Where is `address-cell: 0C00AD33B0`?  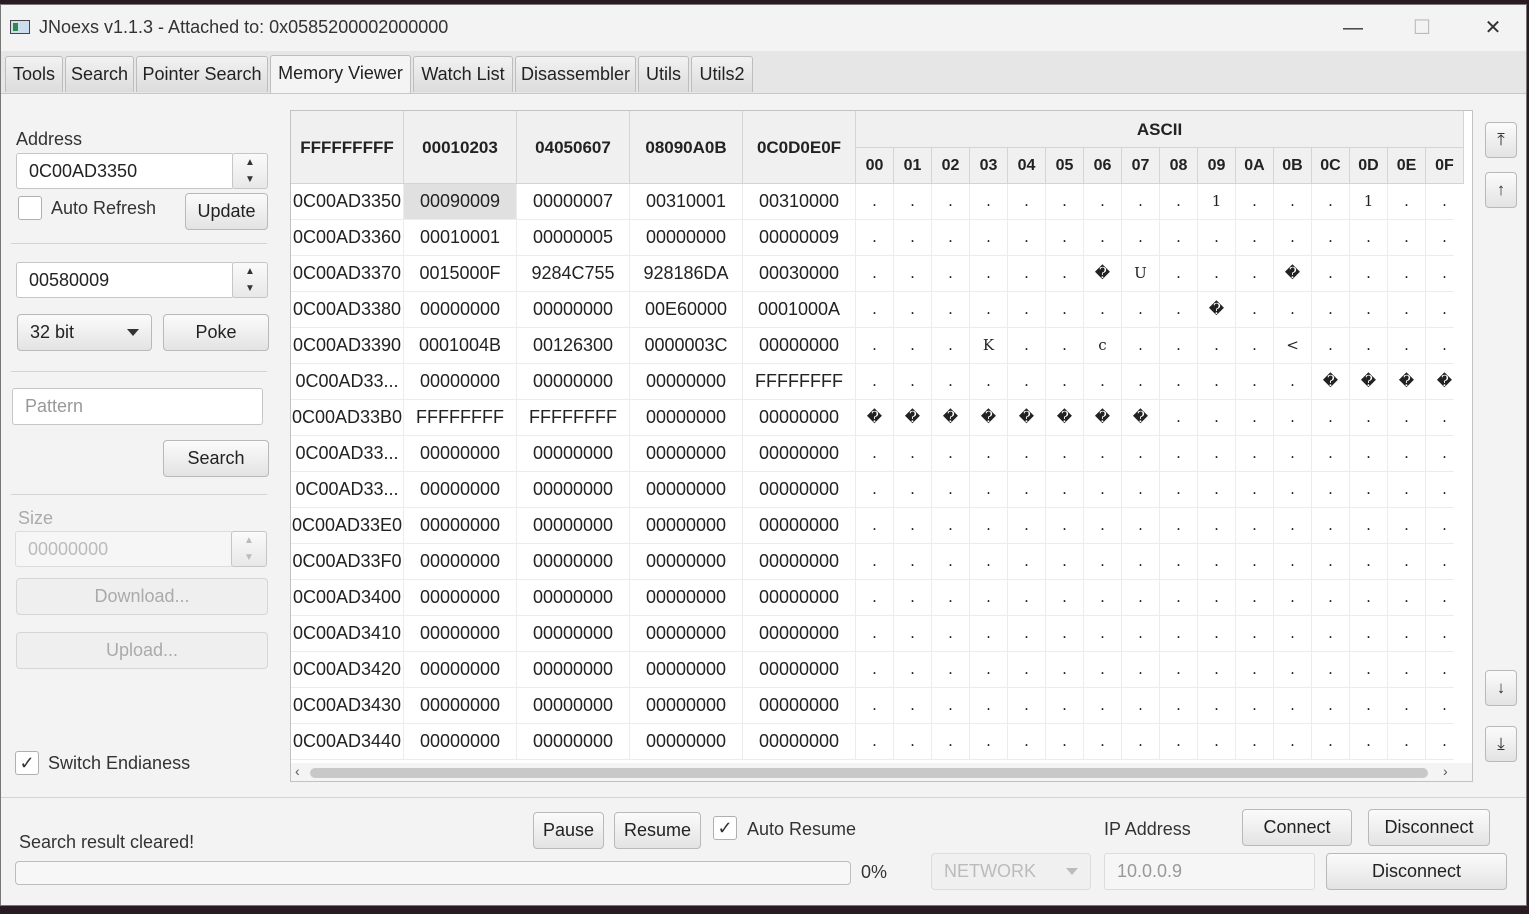
address-cell: 0C00AD33B0 is located at coordinates (347, 417).